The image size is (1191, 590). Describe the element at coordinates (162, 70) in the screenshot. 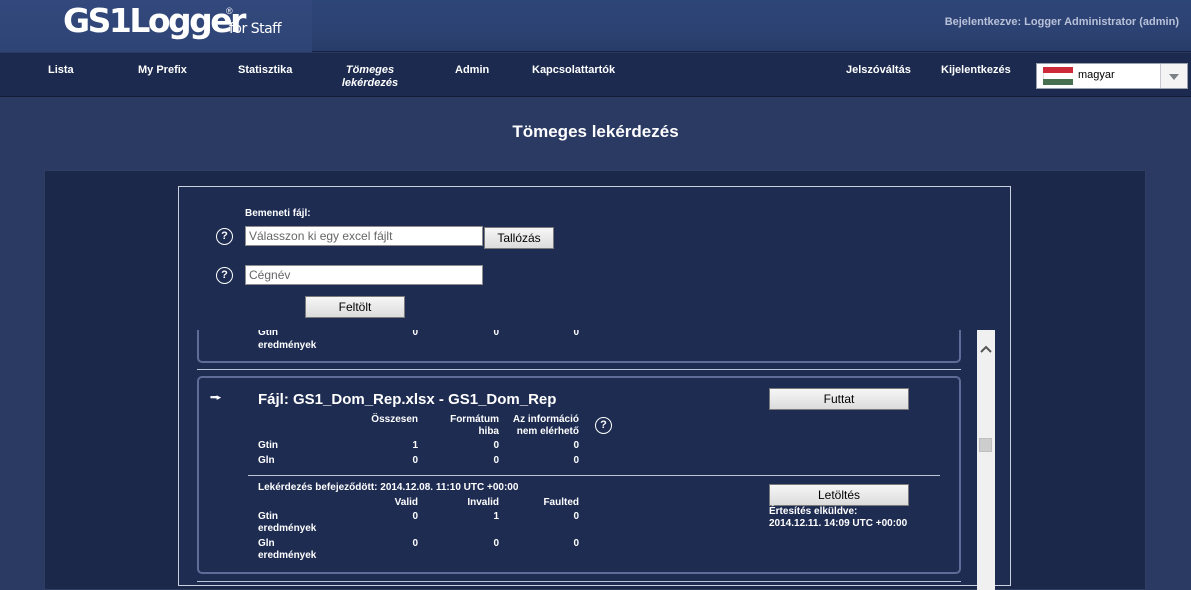

I see `nav-item-my-prefix: My Prefix` at that location.